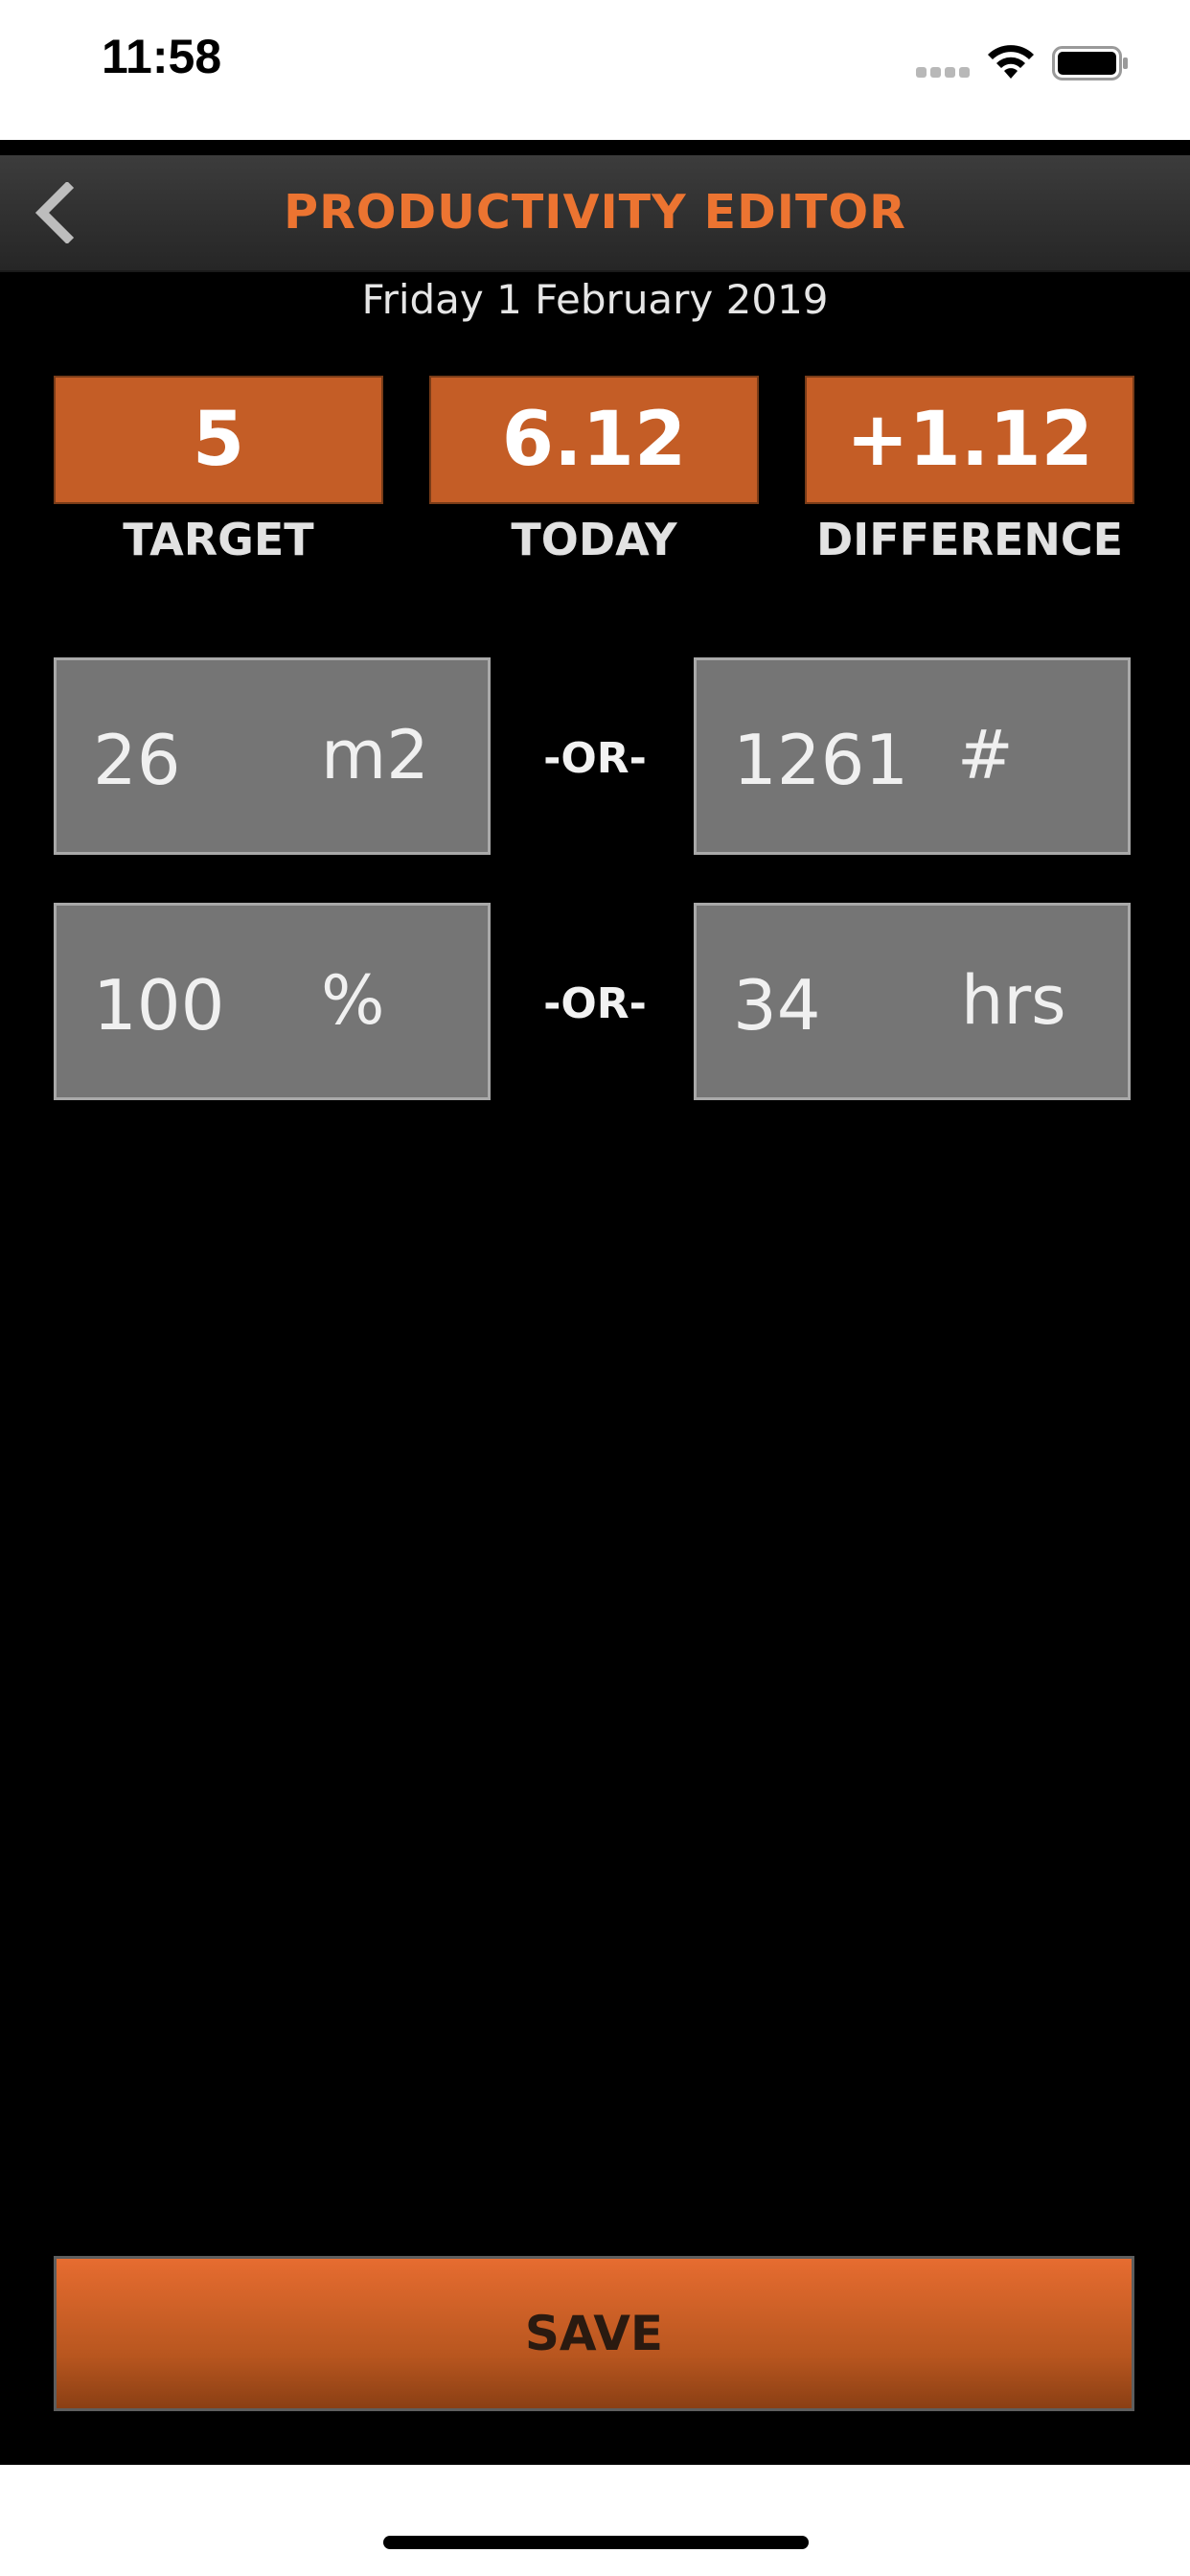 The height and width of the screenshot is (2576, 1190). What do you see at coordinates (595, 70) in the screenshot?
I see `status-bar: 11:58` at bounding box center [595, 70].